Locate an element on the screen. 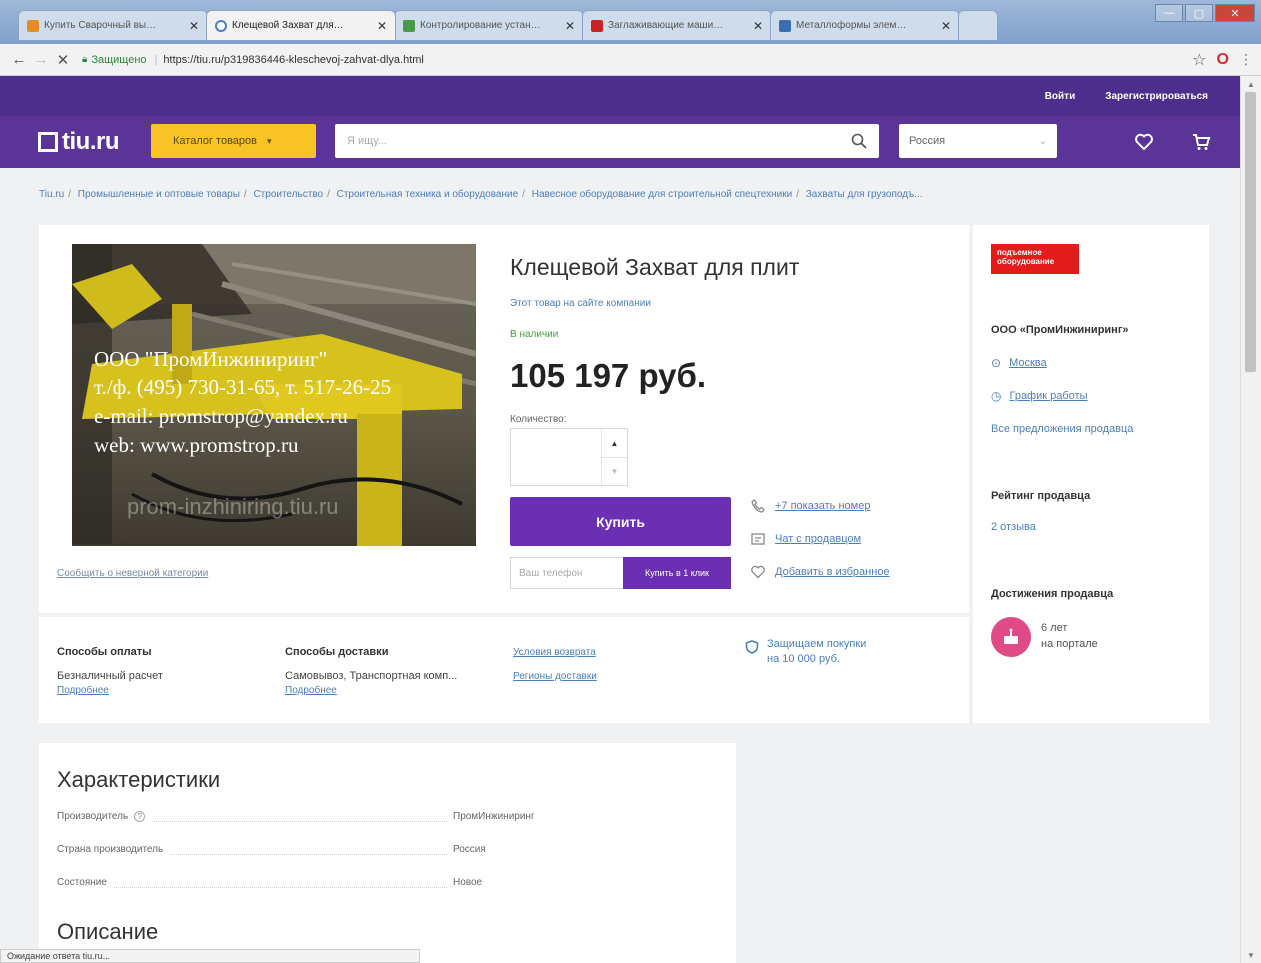  payment-more-link: Подробнее is located at coordinates (83, 690).